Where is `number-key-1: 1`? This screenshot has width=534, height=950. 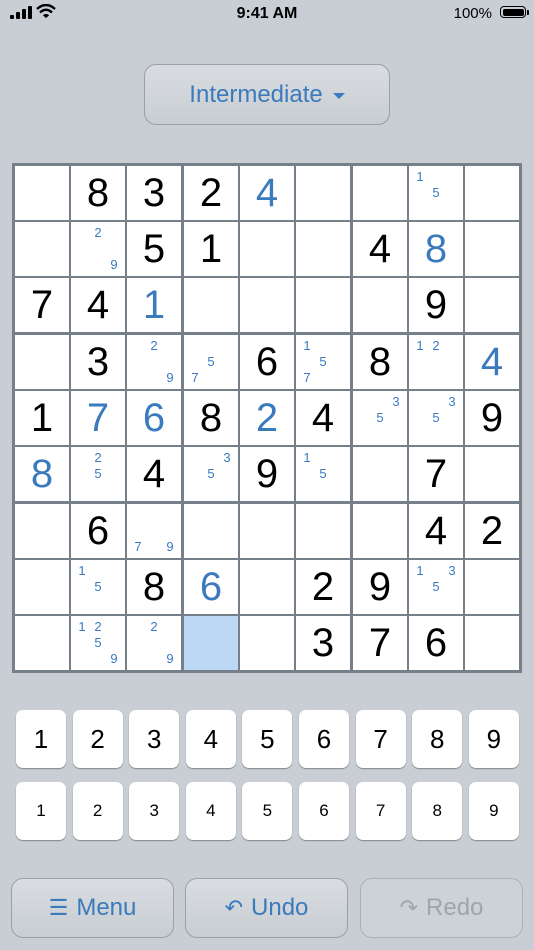 number-key-1: 1 is located at coordinates (41, 739).